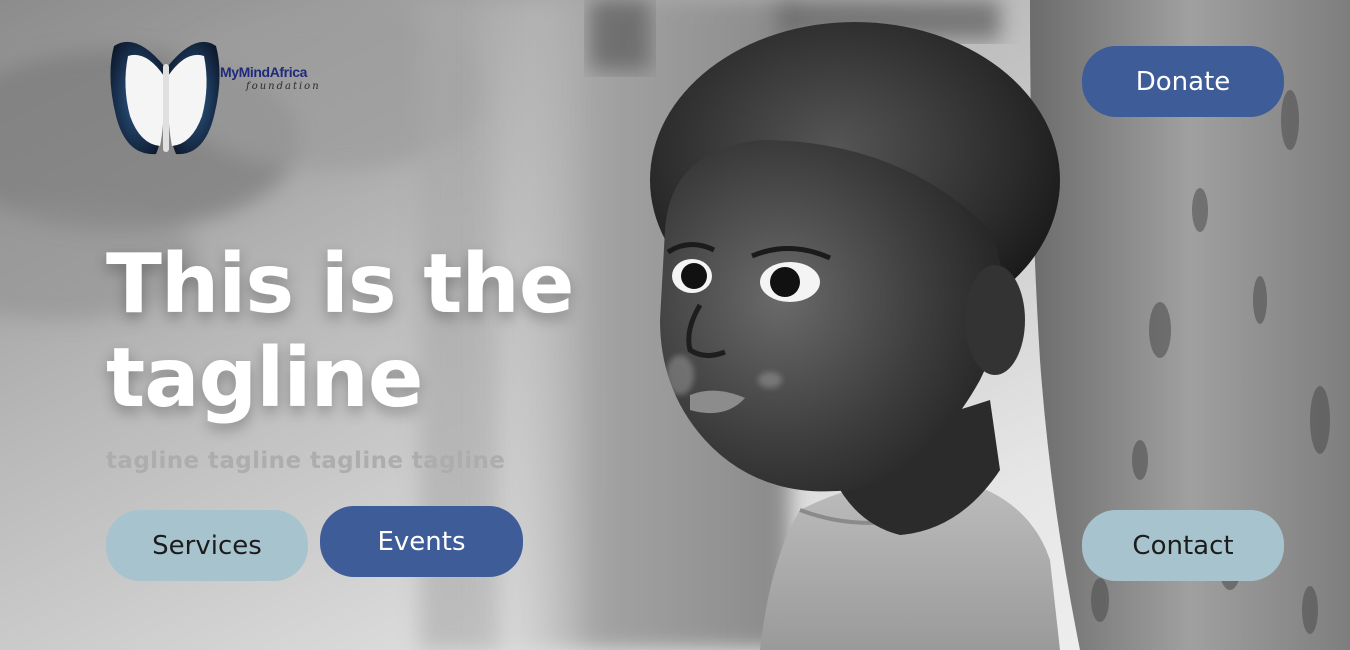  I want to click on donate-button: Donate, so click(1183, 81).